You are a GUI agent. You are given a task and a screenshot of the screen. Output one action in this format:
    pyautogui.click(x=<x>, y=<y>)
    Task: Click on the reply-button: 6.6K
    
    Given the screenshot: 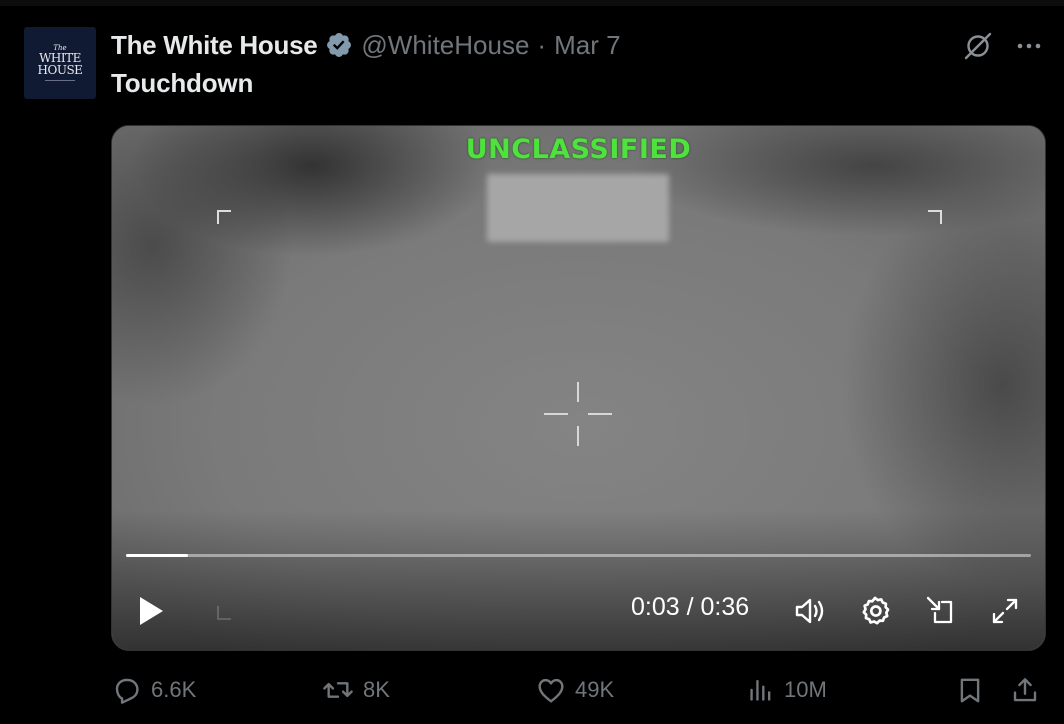 What is the action you would take?
    pyautogui.click(x=153, y=690)
    